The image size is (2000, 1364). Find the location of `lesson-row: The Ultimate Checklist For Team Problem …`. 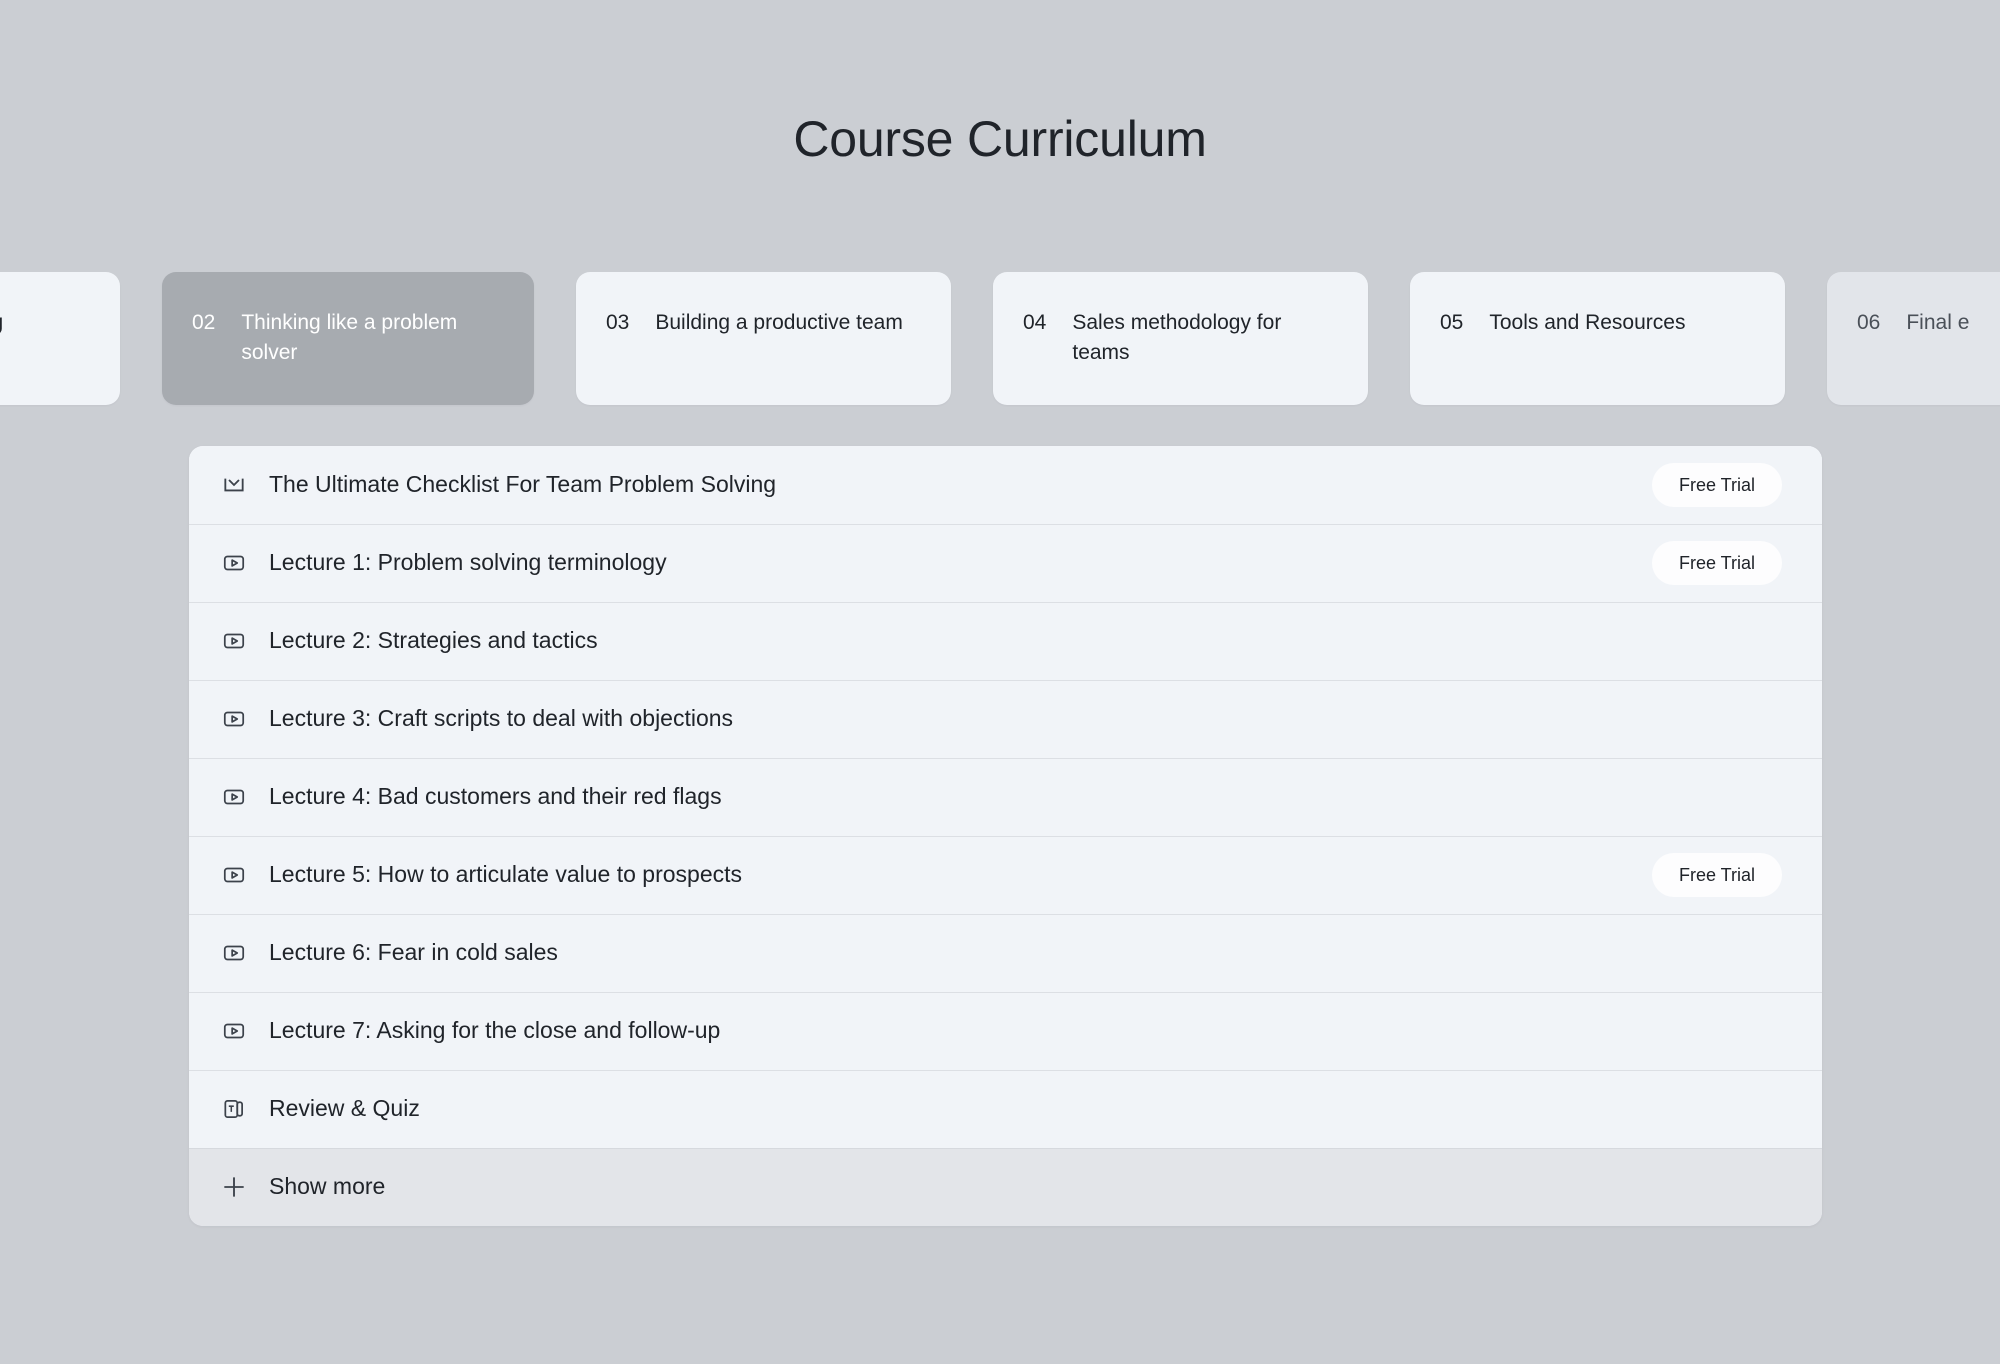

lesson-row: The Ultimate Checklist For Team Problem … is located at coordinates (1005, 485).